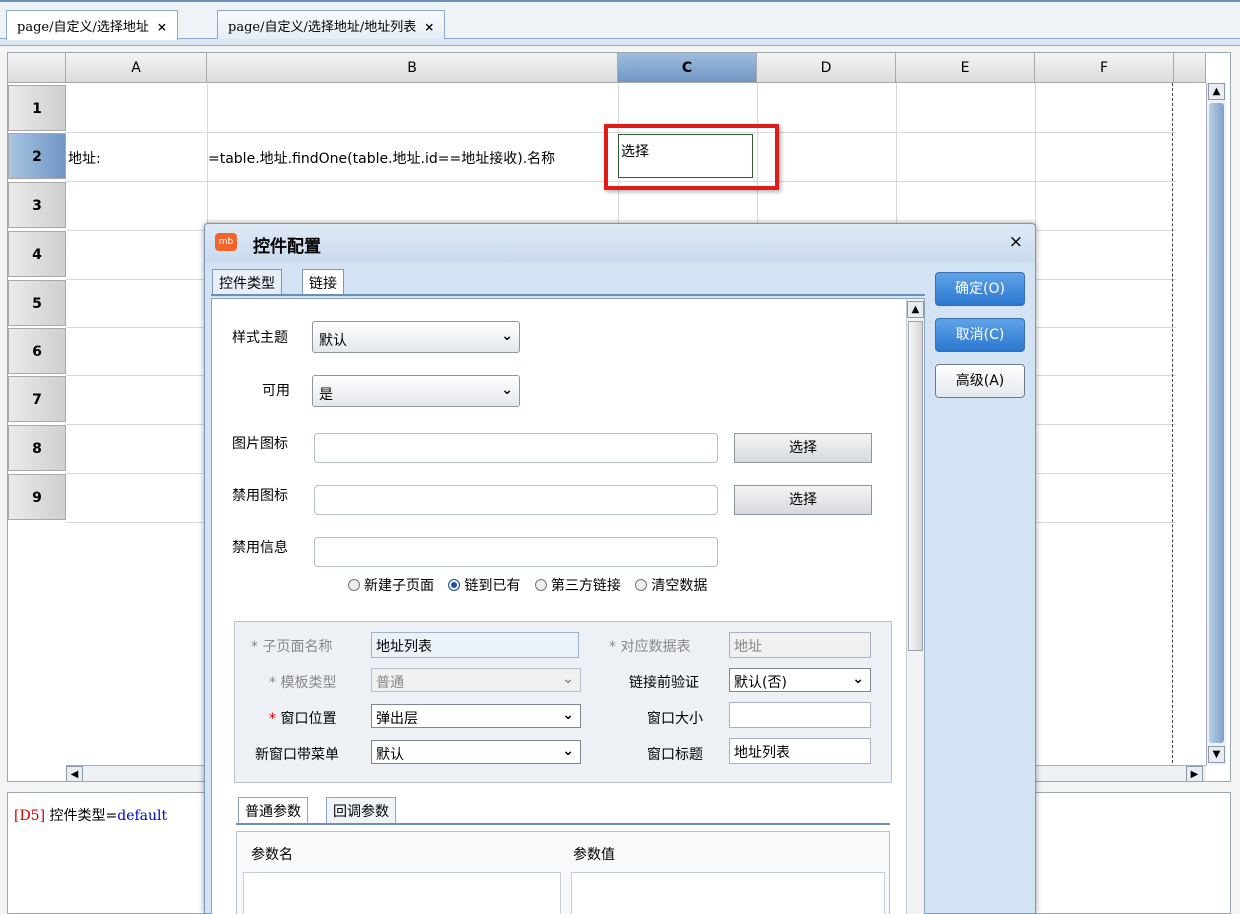 The height and width of the screenshot is (914, 1240). Describe the element at coordinates (247, 282) in the screenshot. I see `tab-control-type: 控件类型` at that location.